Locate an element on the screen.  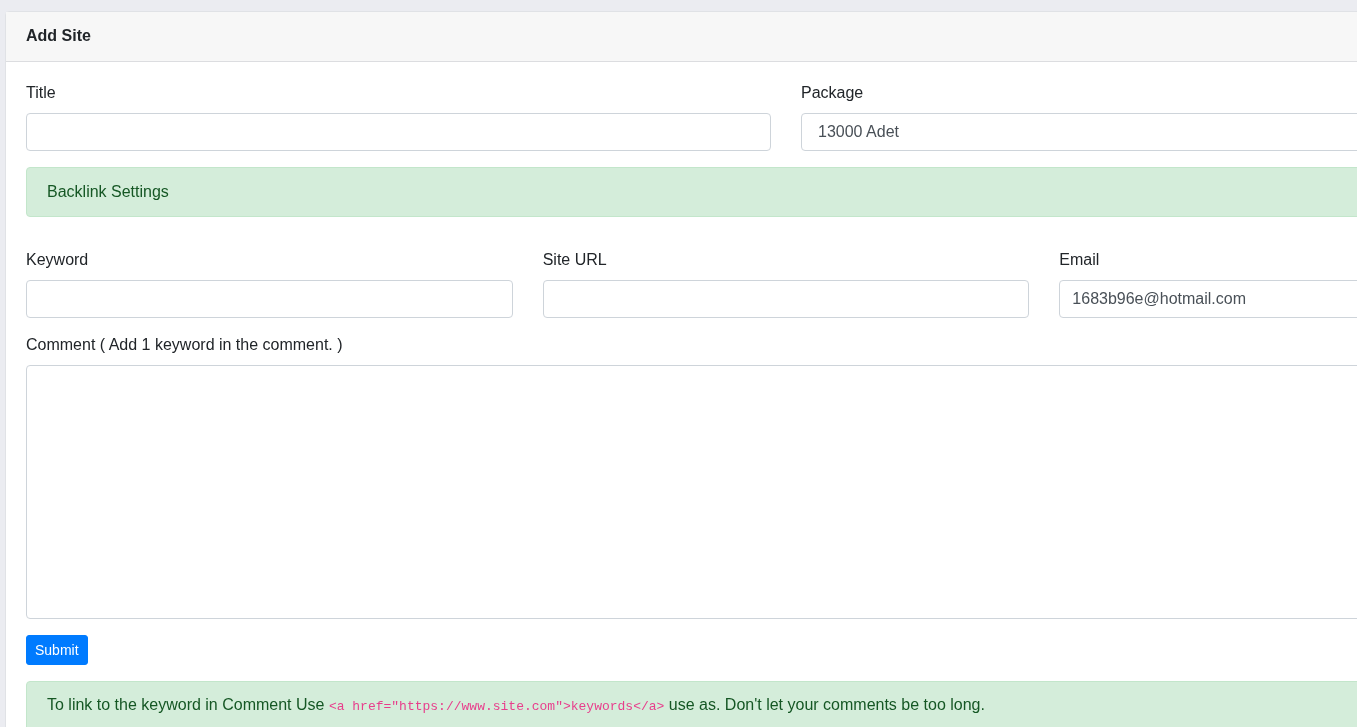
field-label: Package is located at coordinates (832, 93).